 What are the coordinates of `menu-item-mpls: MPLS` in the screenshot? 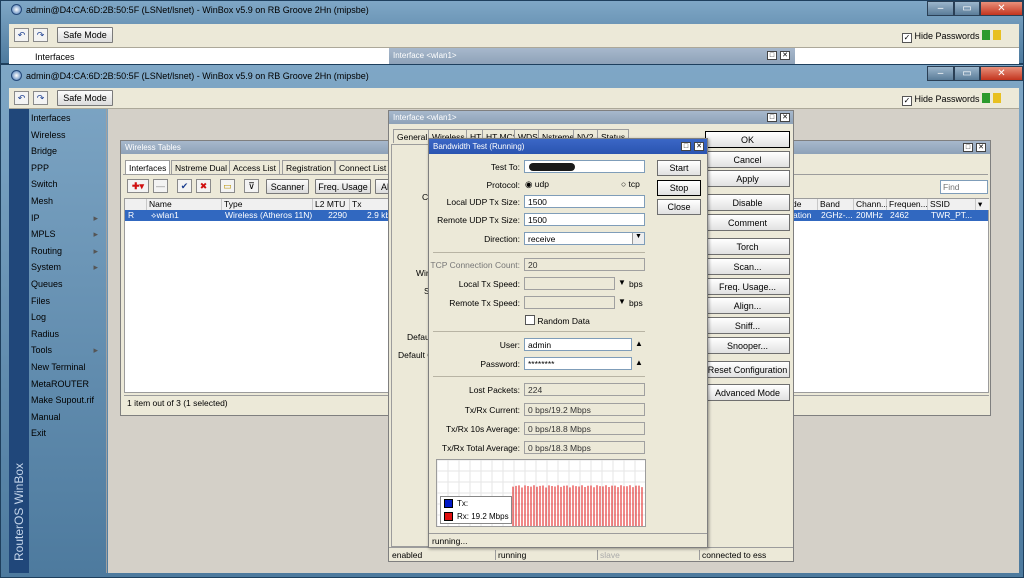 It's located at (43, 234).